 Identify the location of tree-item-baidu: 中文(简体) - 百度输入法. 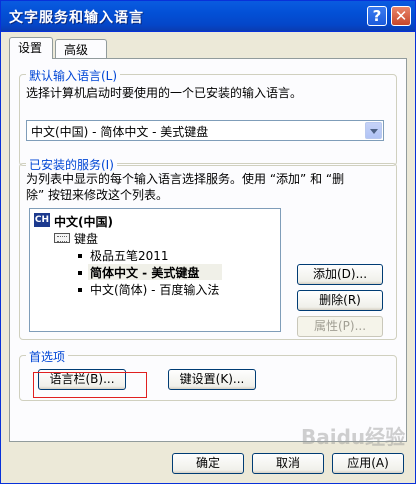
(154, 289).